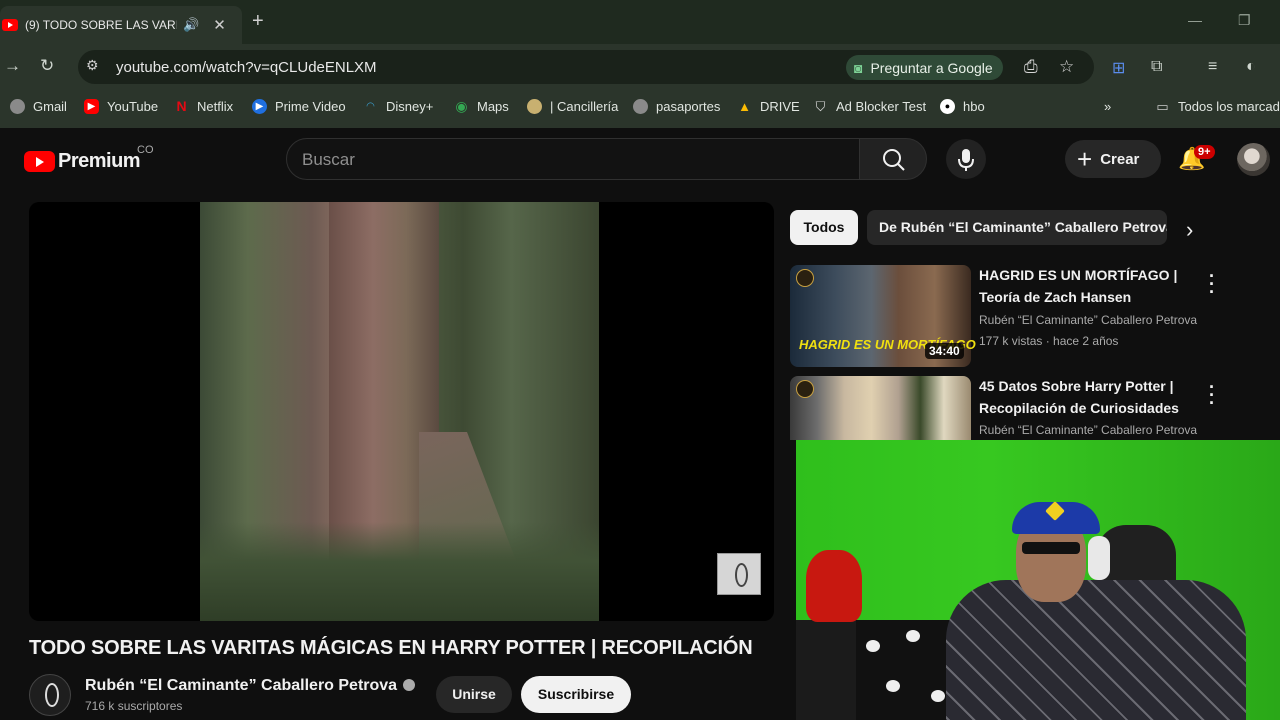 The image size is (1280, 720). Describe the element at coordinates (246, 67) in the screenshot. I see `url-text: youtube.com/watch?v=qCLUdeENLXM` at that location.